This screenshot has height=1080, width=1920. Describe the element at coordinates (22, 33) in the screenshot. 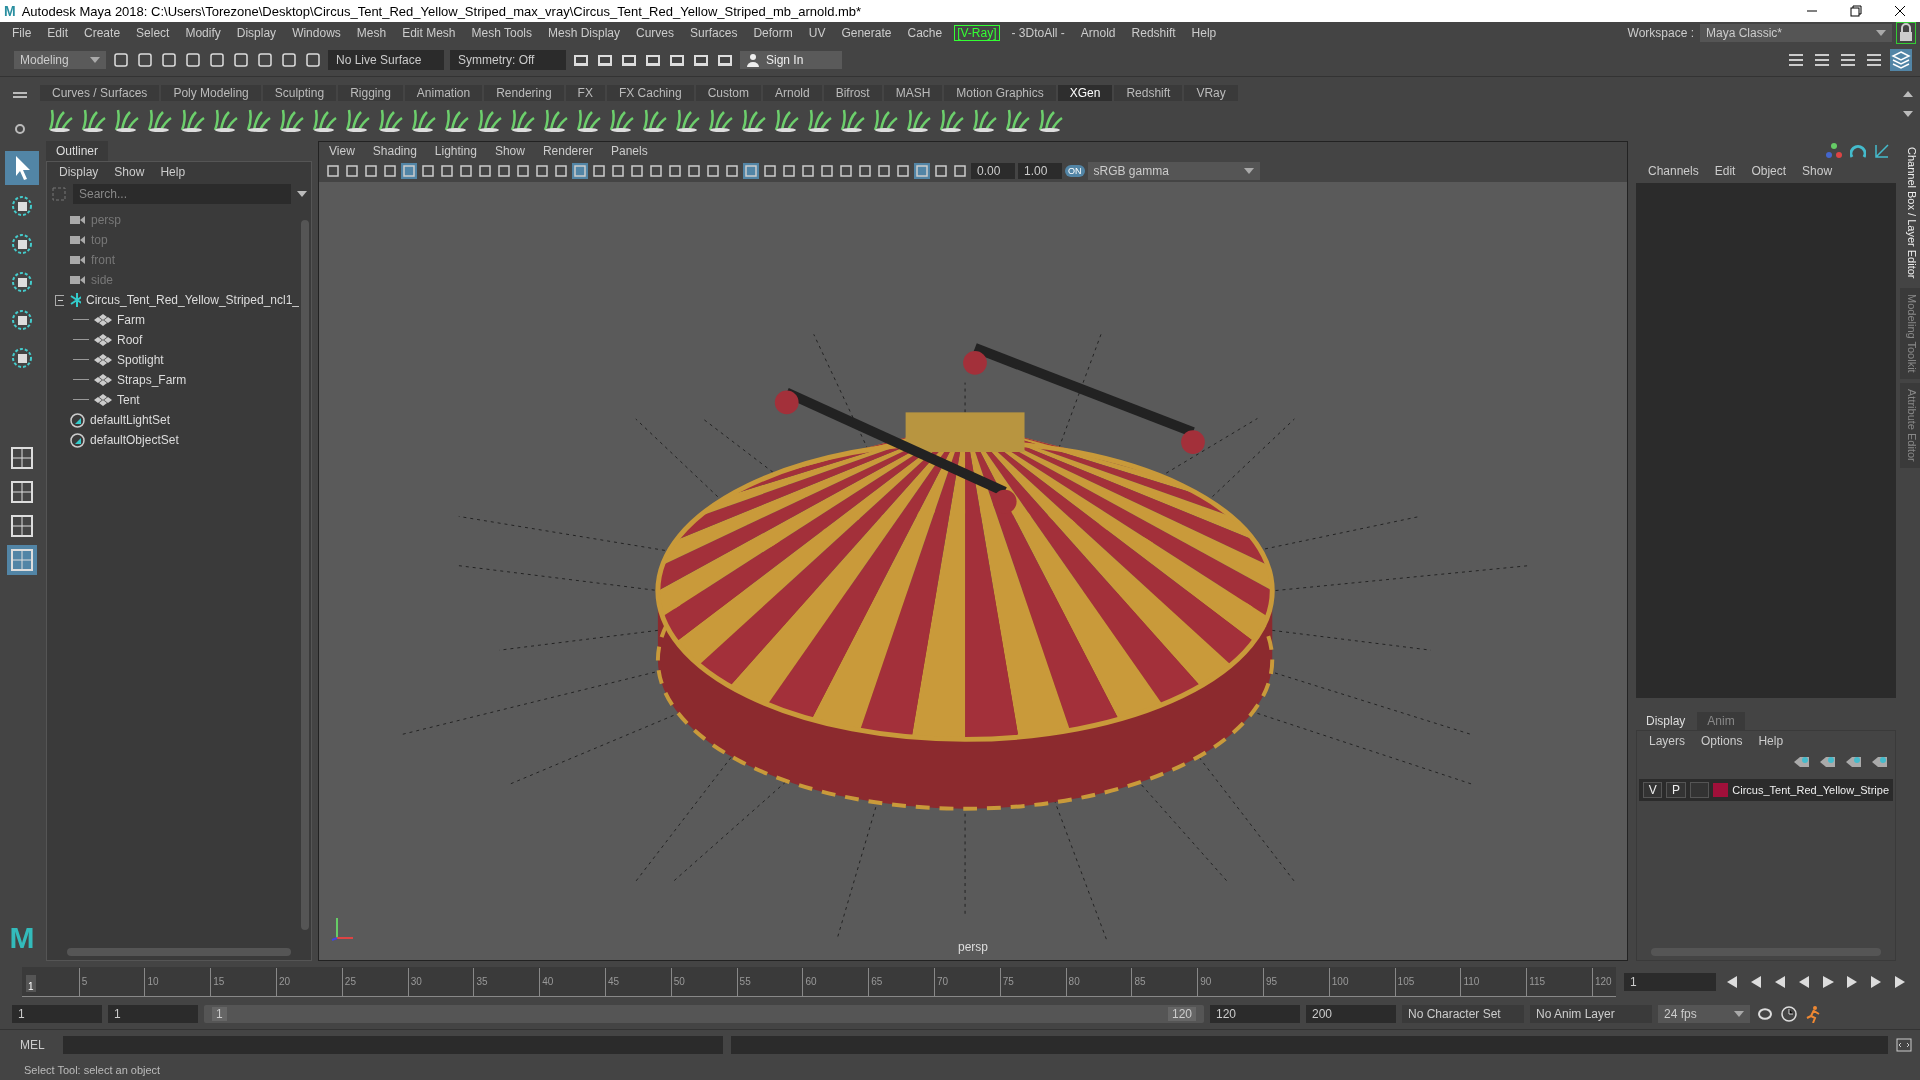

I see `menu-item: File` at that location.